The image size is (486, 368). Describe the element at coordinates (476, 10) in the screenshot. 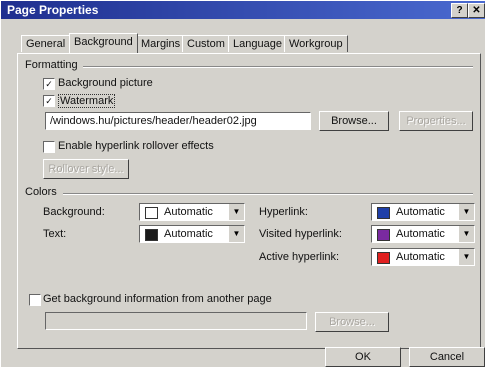

I see `close-button: ✕` at that location.